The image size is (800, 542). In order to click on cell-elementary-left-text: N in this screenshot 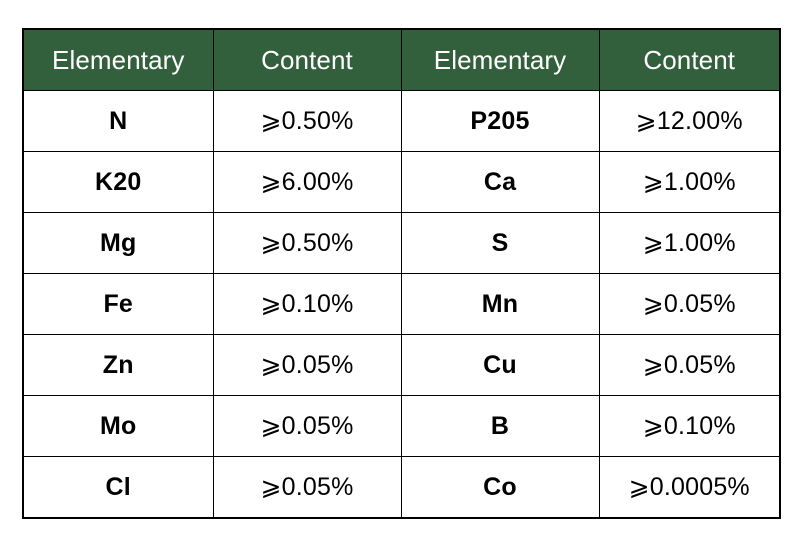, I will do `click(118, 120)`.